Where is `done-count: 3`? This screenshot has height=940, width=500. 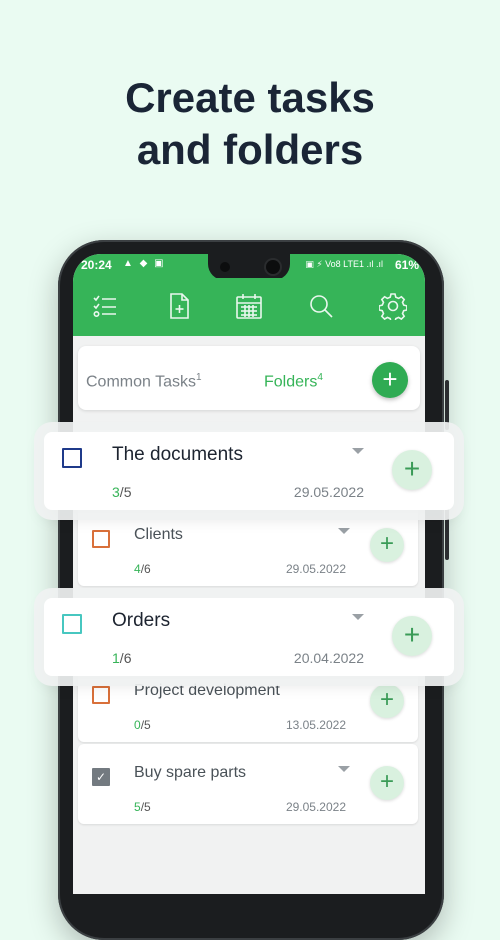 done-count: 3 is located at coordinates (116, 492).